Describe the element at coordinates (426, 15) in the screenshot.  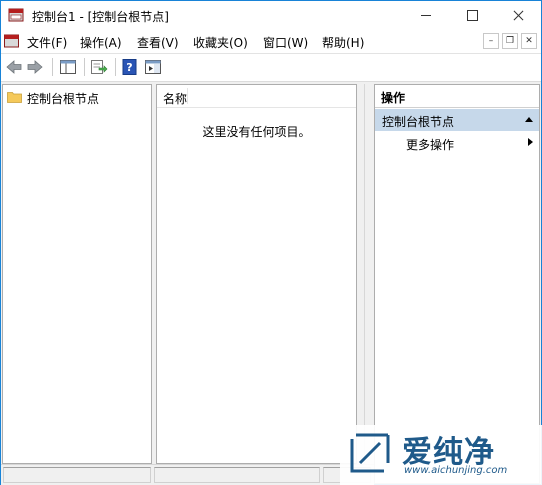
I see `minimize-button` at that location.